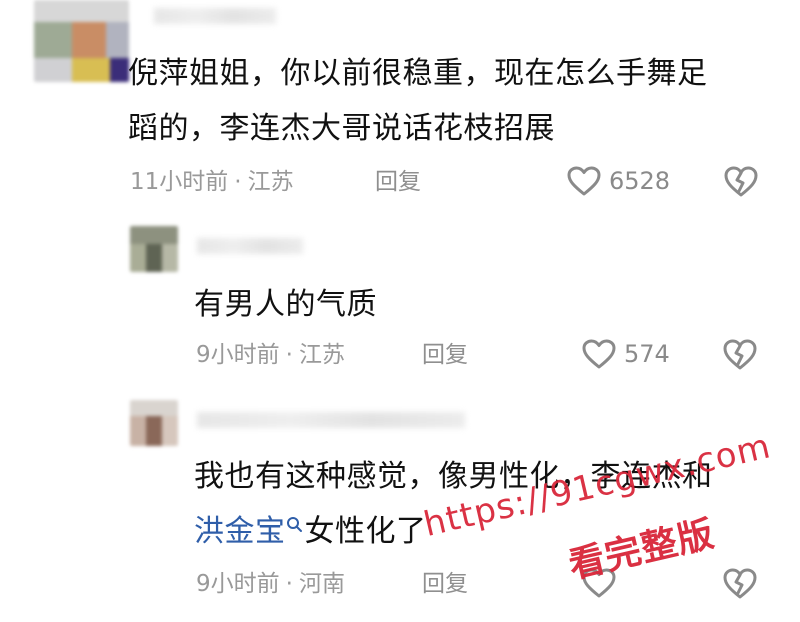 Image resolution: width=800 pixels, height=622 pixels. Describe the element at coordinates (179, 182) in the screenshot. I see `comment-time: 11小时前` at that location.